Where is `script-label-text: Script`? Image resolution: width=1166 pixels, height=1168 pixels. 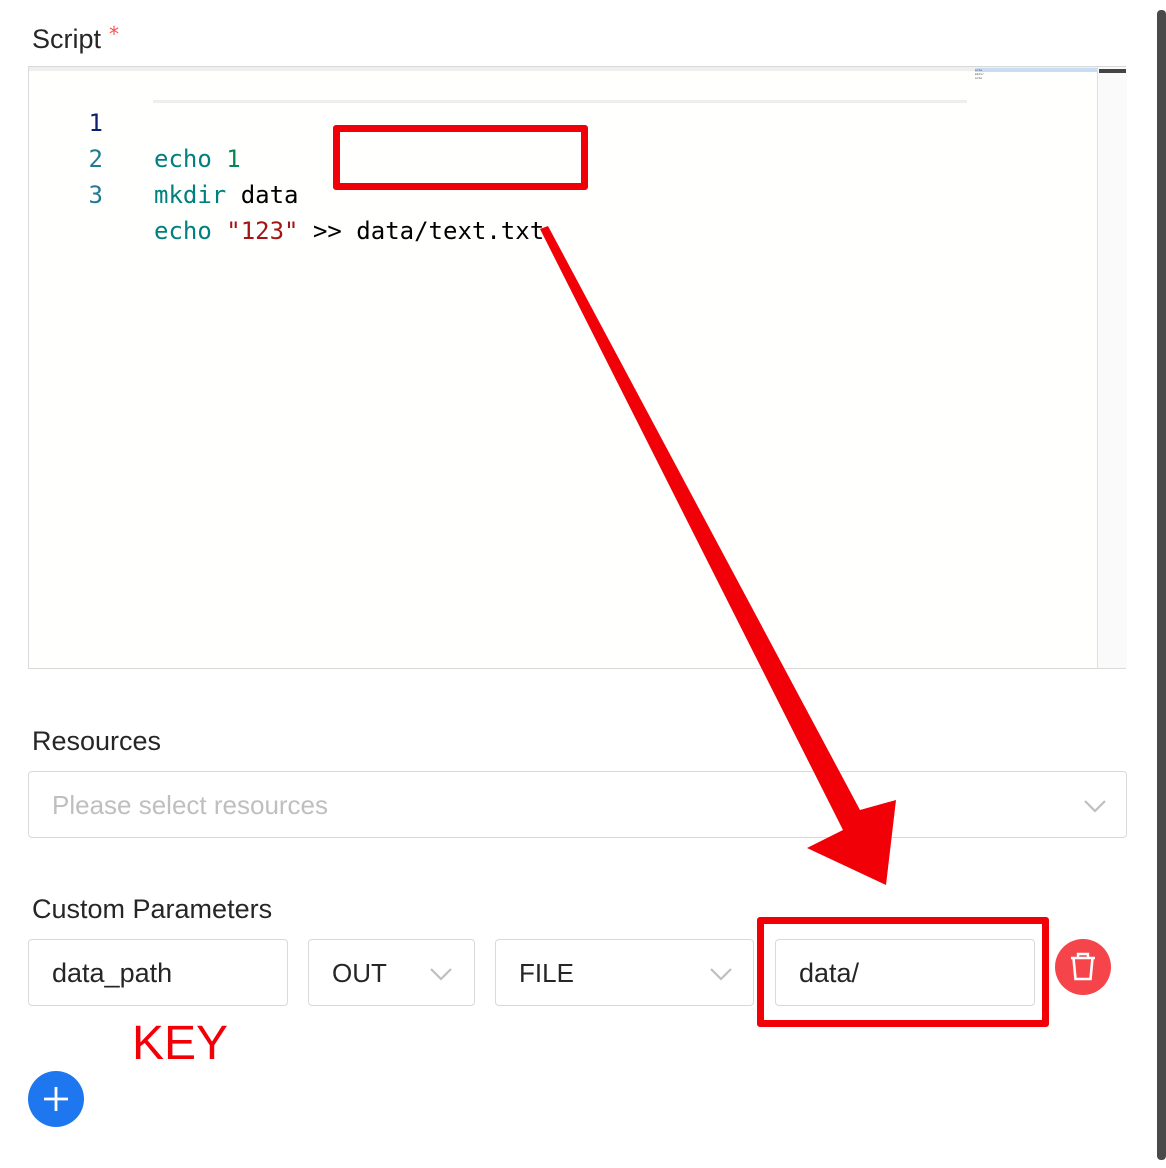
script-label-text: Script is located at coordinates (67, 39).